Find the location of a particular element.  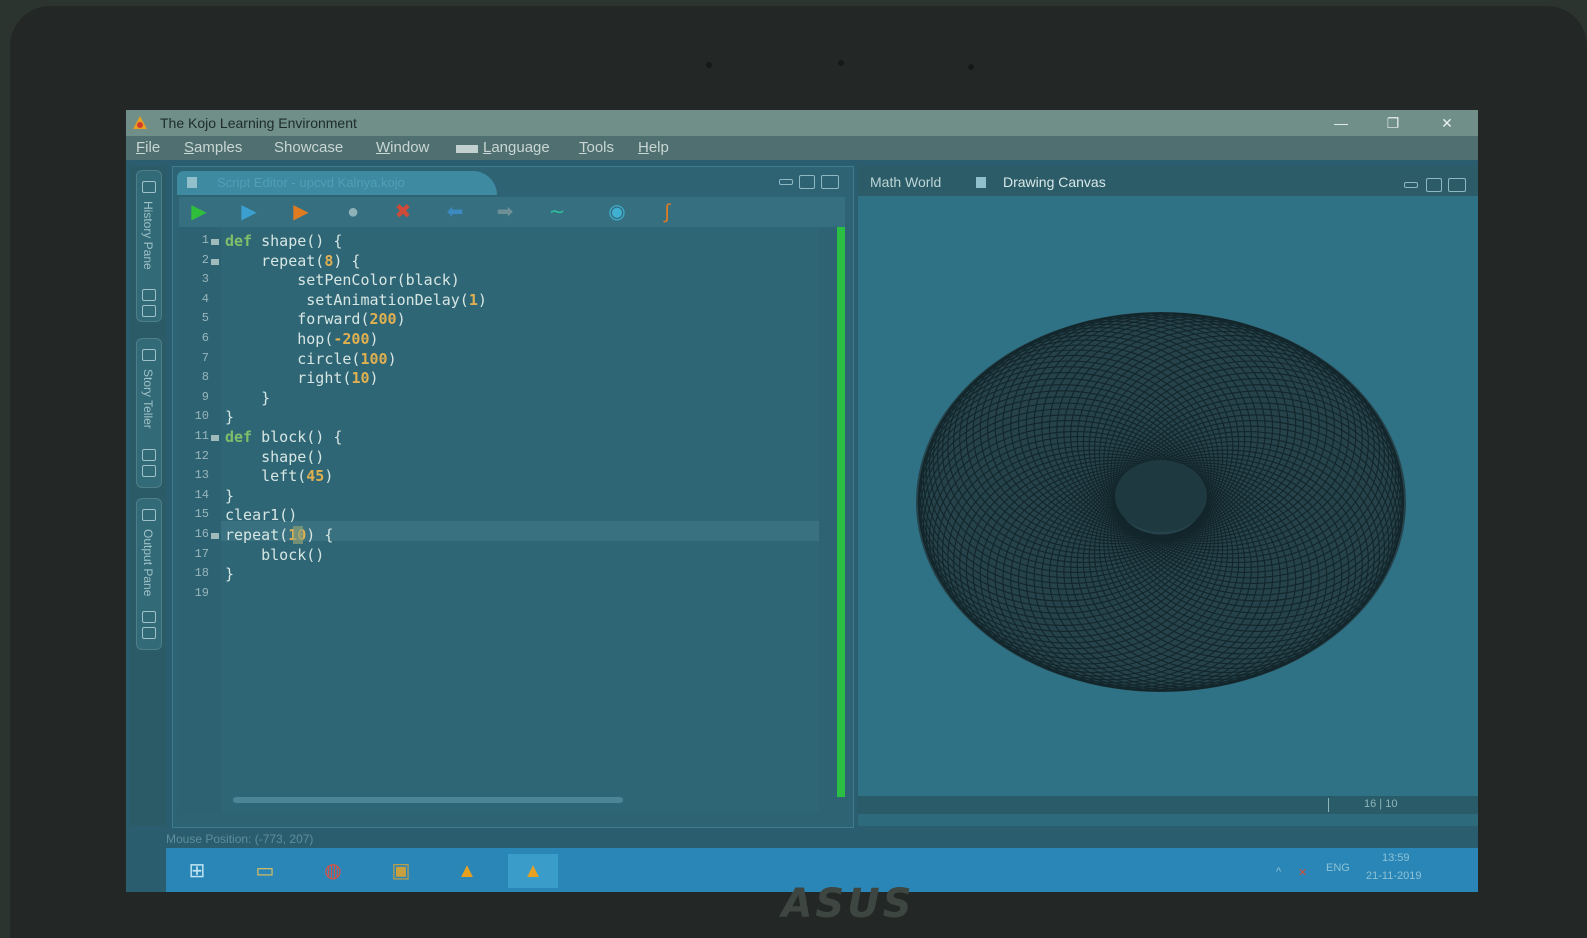

kojo-app-icon is located at coordinates (140, 122).